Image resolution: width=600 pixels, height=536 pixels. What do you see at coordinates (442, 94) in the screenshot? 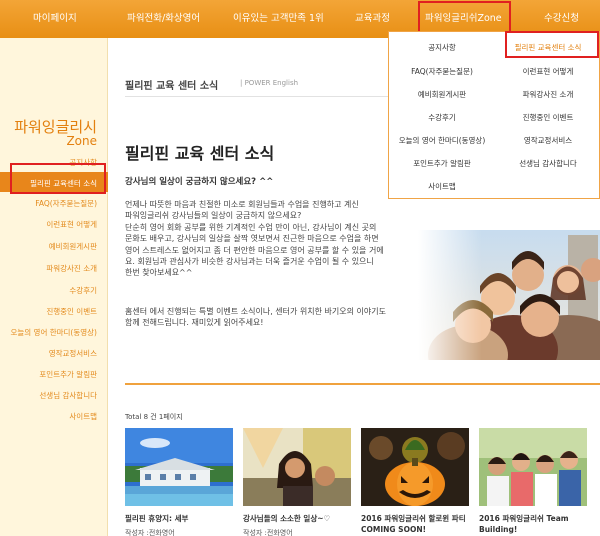
I see `dropdown-item-prospective-board: 예비회원게시판` at bounding box center [442, 94].